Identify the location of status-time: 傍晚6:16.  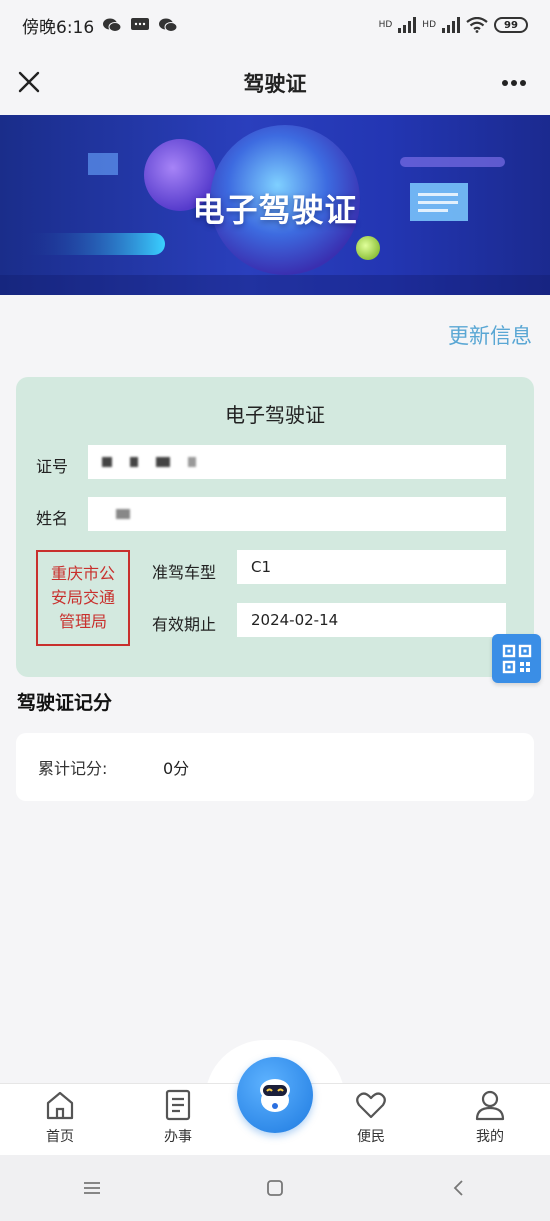
(58, 27).